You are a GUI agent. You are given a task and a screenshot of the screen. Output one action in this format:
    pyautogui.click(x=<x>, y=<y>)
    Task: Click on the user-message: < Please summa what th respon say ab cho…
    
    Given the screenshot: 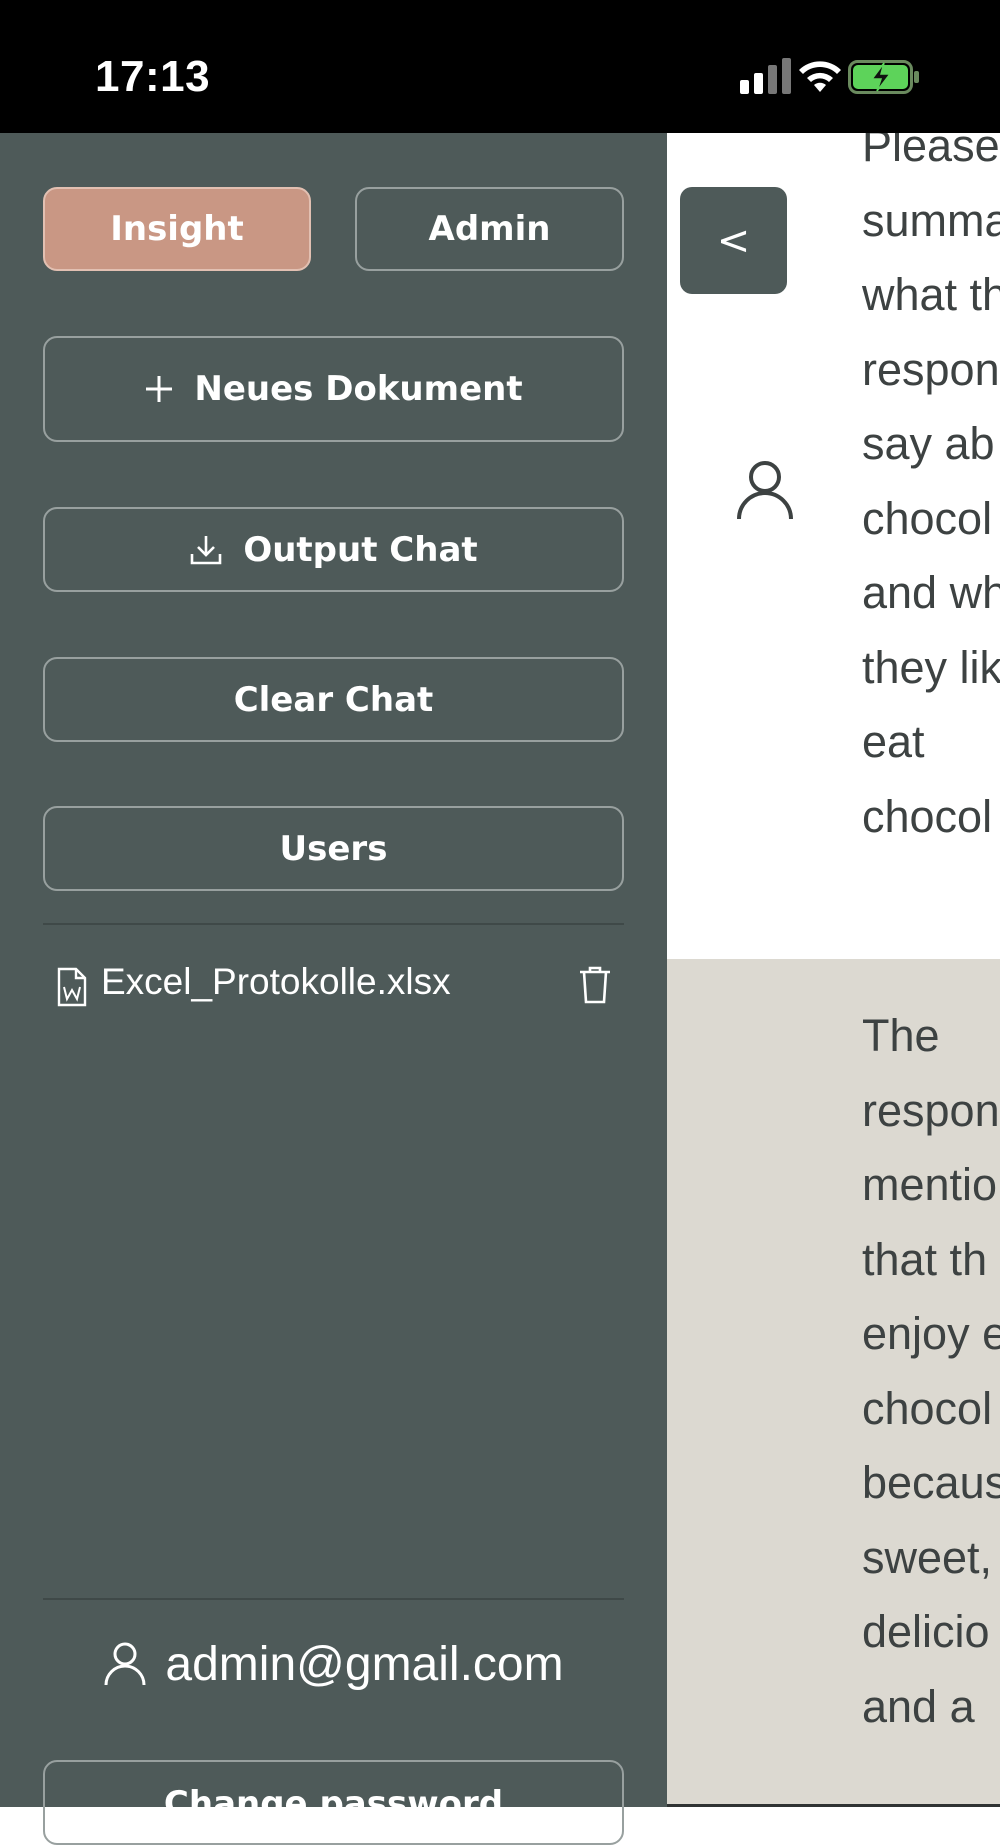 What is the action you would take?
    pyautogui.click(x=833, y=546)
    